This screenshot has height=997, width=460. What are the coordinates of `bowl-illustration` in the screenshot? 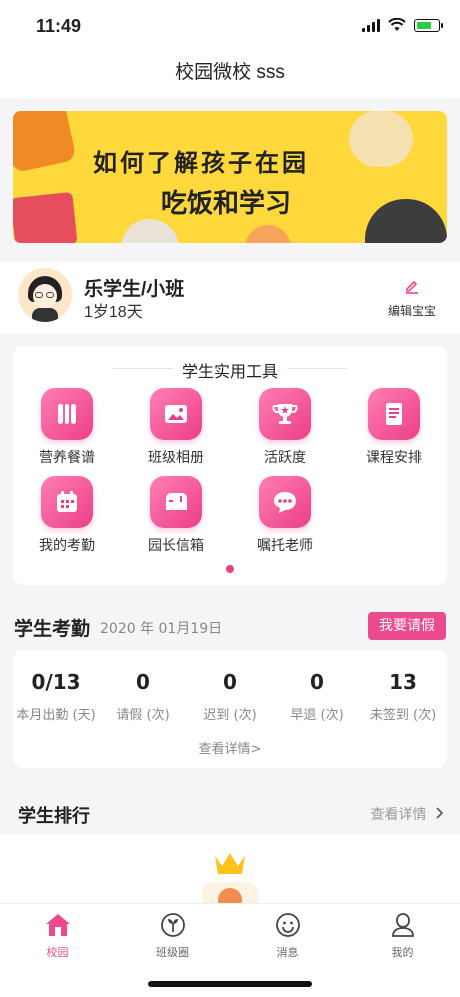 It's located at (150, 231).